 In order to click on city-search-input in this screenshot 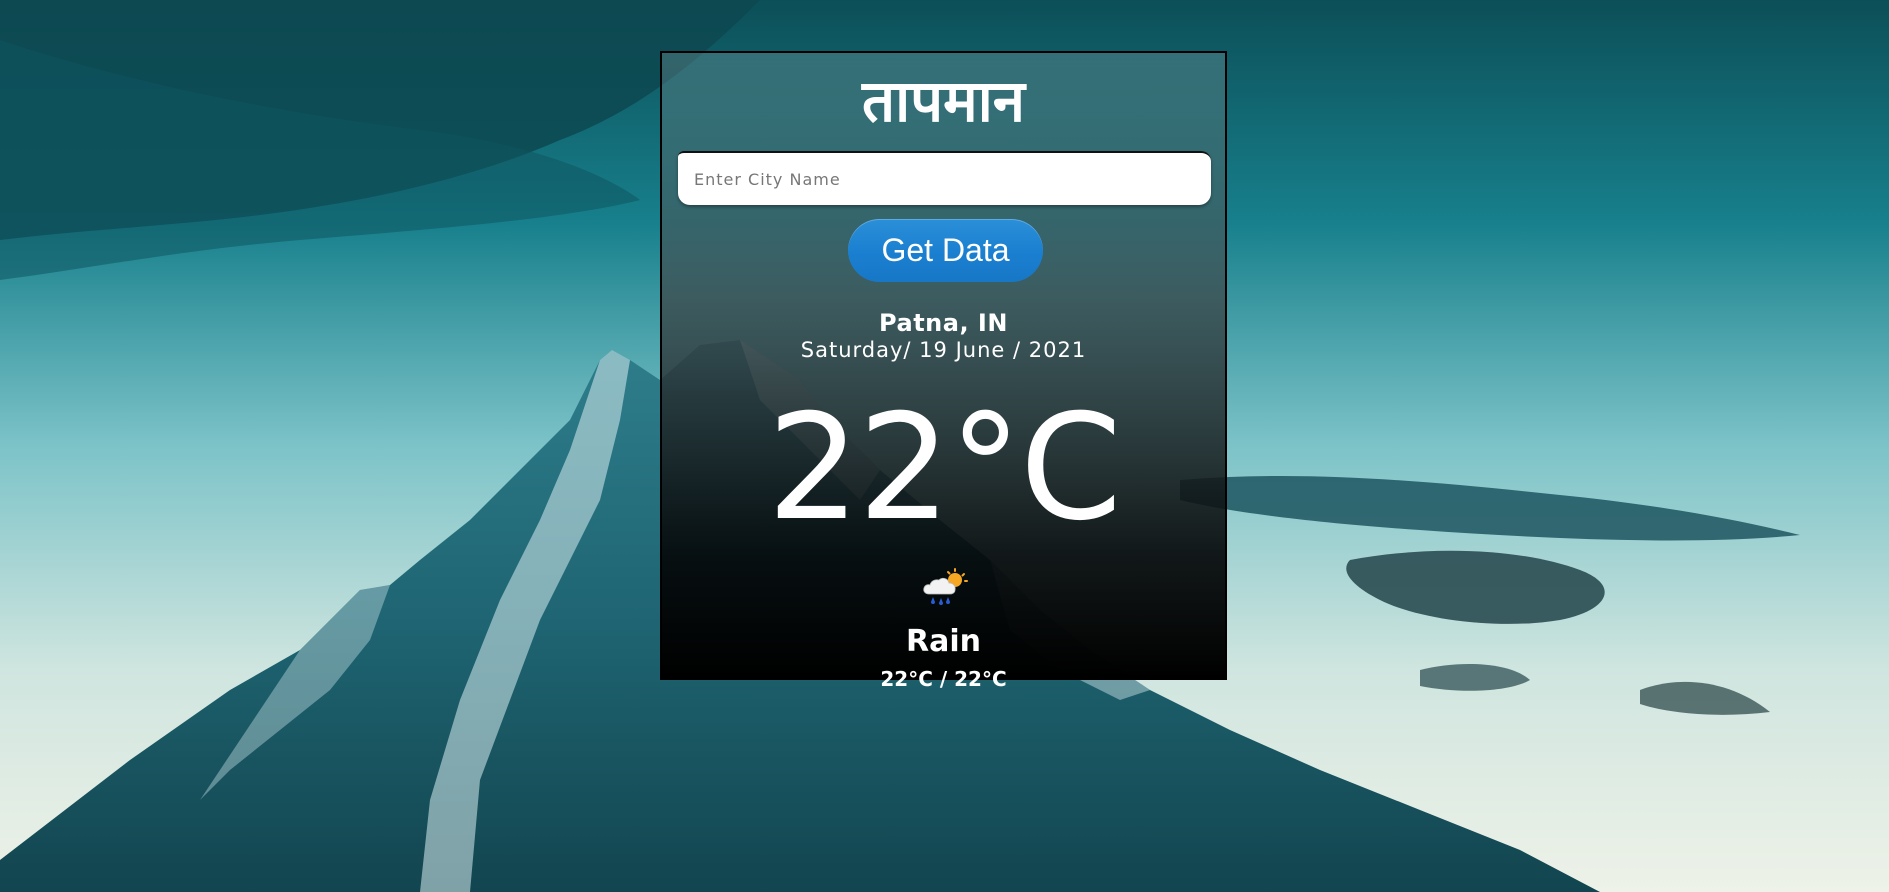, I will do `click(944, 178)`.